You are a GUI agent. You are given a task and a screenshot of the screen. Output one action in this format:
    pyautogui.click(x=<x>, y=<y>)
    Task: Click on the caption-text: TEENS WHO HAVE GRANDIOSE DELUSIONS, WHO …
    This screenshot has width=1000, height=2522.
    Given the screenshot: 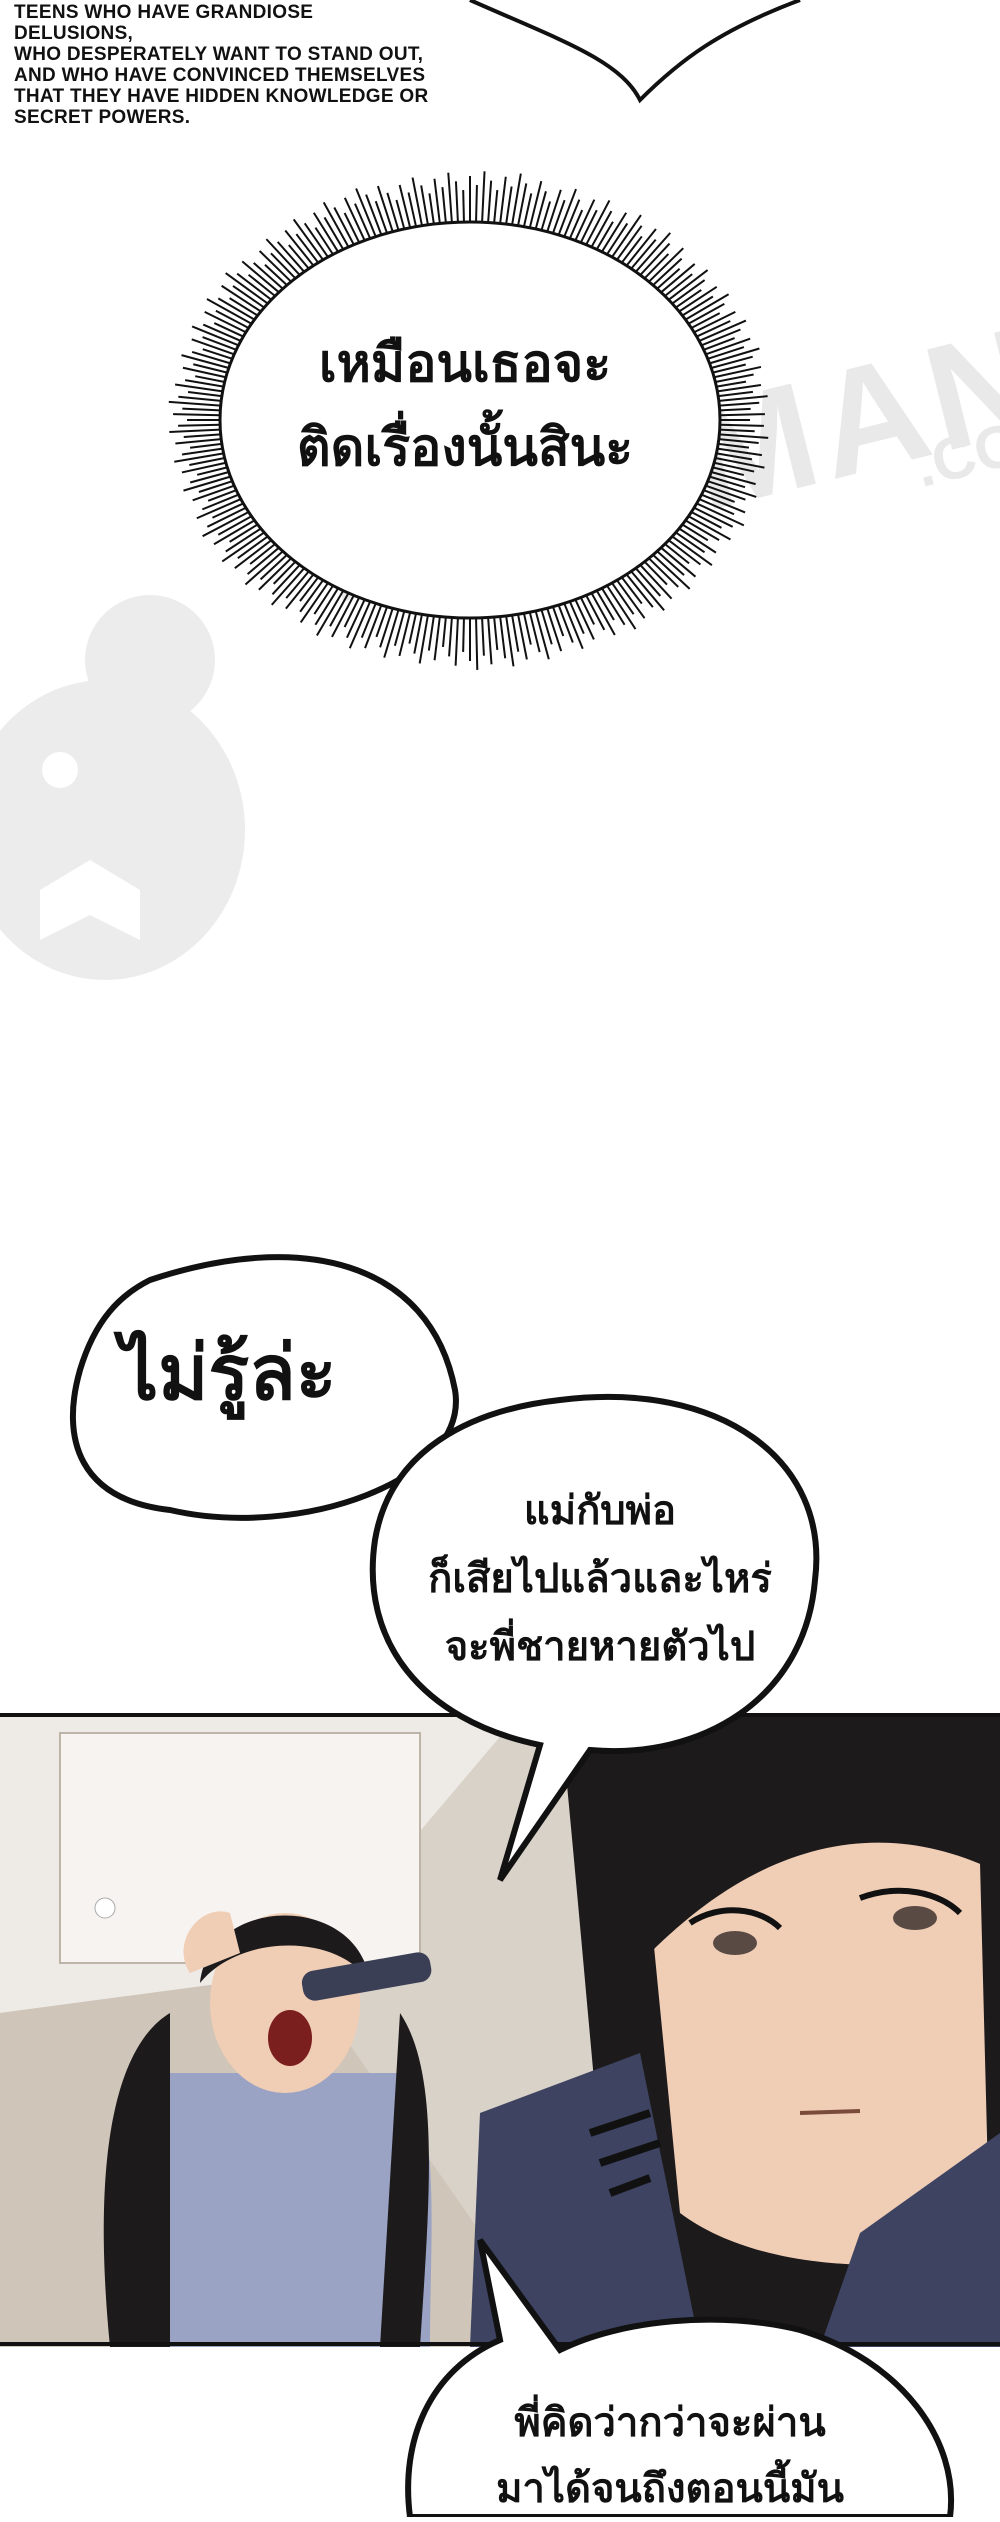 What is the action you would take?
    pyautogui.click(x=221, y=65)
    